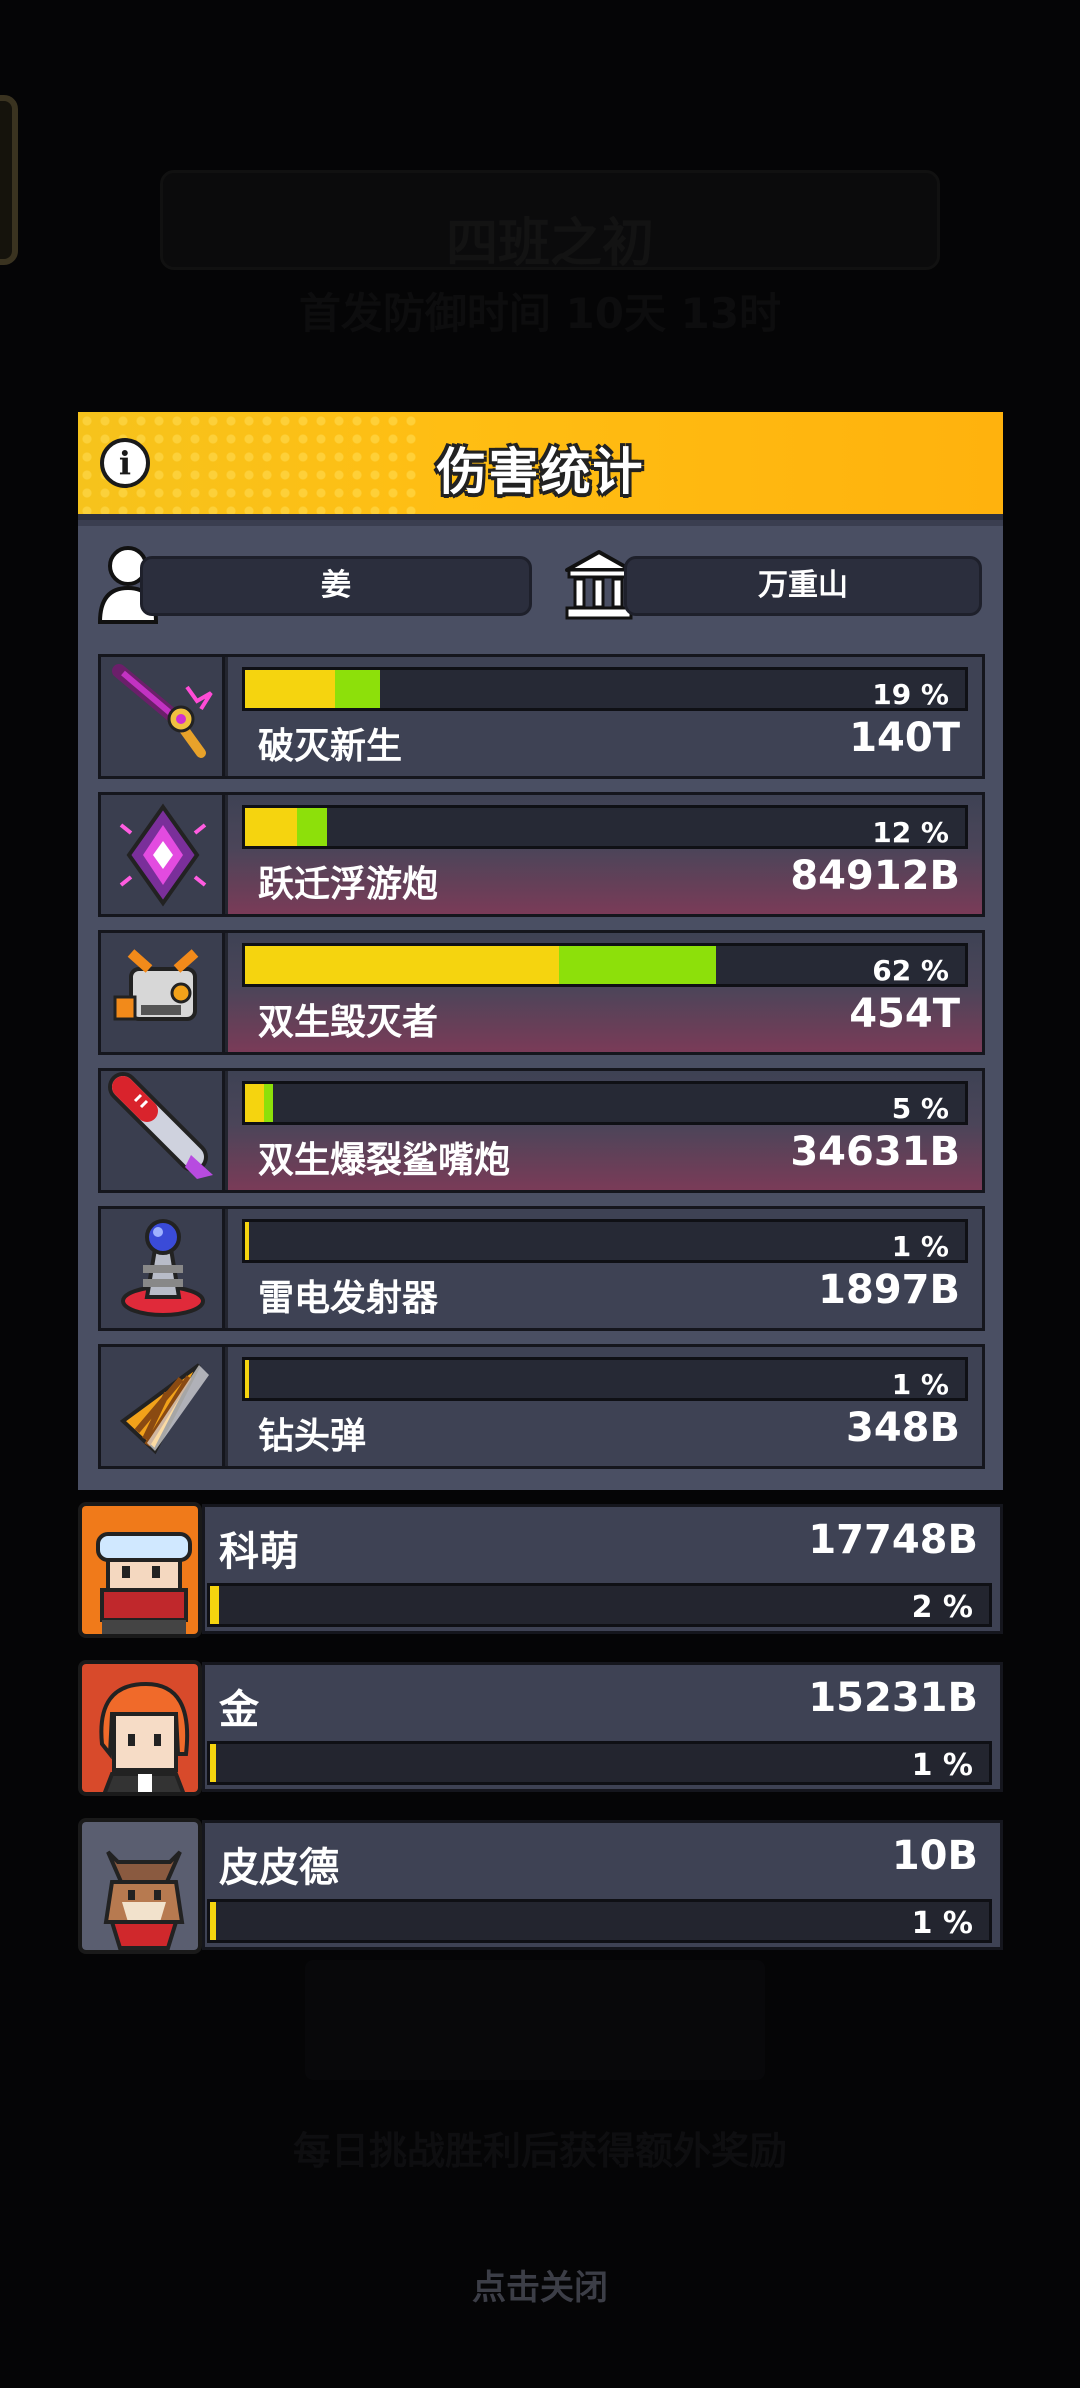 The width and height of the screenshot is (1080, 2388). What do you see at coordinates (893, 1540) in the screenshot?
I see `hero-damage-value: 17748B` at bounding box center [893, 1540].